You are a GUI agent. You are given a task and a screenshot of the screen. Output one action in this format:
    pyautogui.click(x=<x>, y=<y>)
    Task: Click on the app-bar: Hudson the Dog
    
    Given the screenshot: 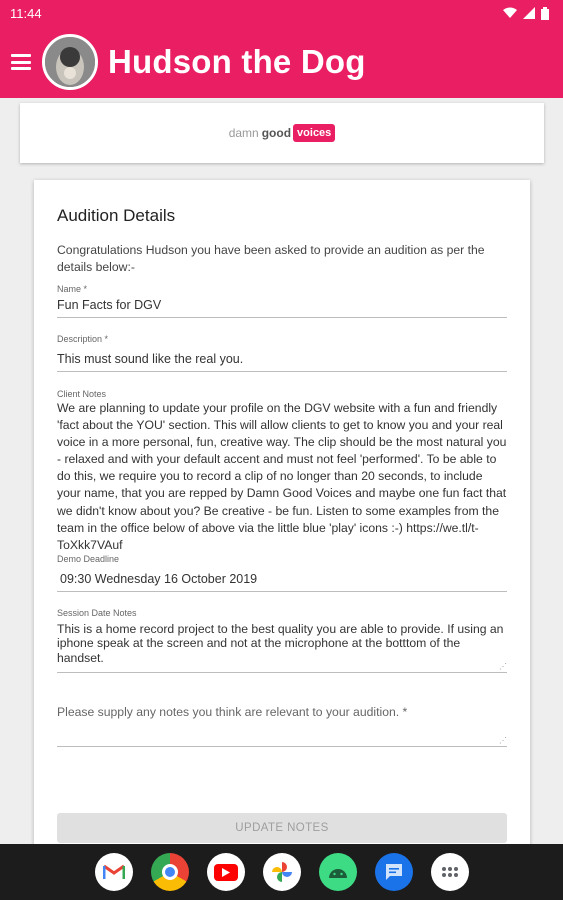 What is the action you would take?
    pyautogui.click(x=281, y=62)
    